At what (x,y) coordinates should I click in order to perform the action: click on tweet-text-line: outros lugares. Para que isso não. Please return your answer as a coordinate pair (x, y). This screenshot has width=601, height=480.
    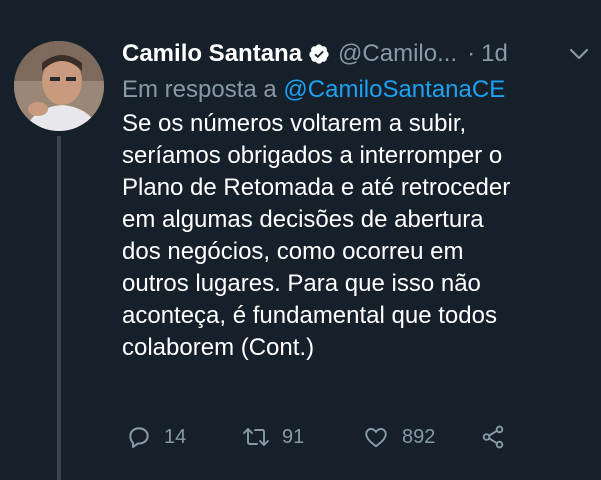
    Looking at the image, I should click on (301, 283).